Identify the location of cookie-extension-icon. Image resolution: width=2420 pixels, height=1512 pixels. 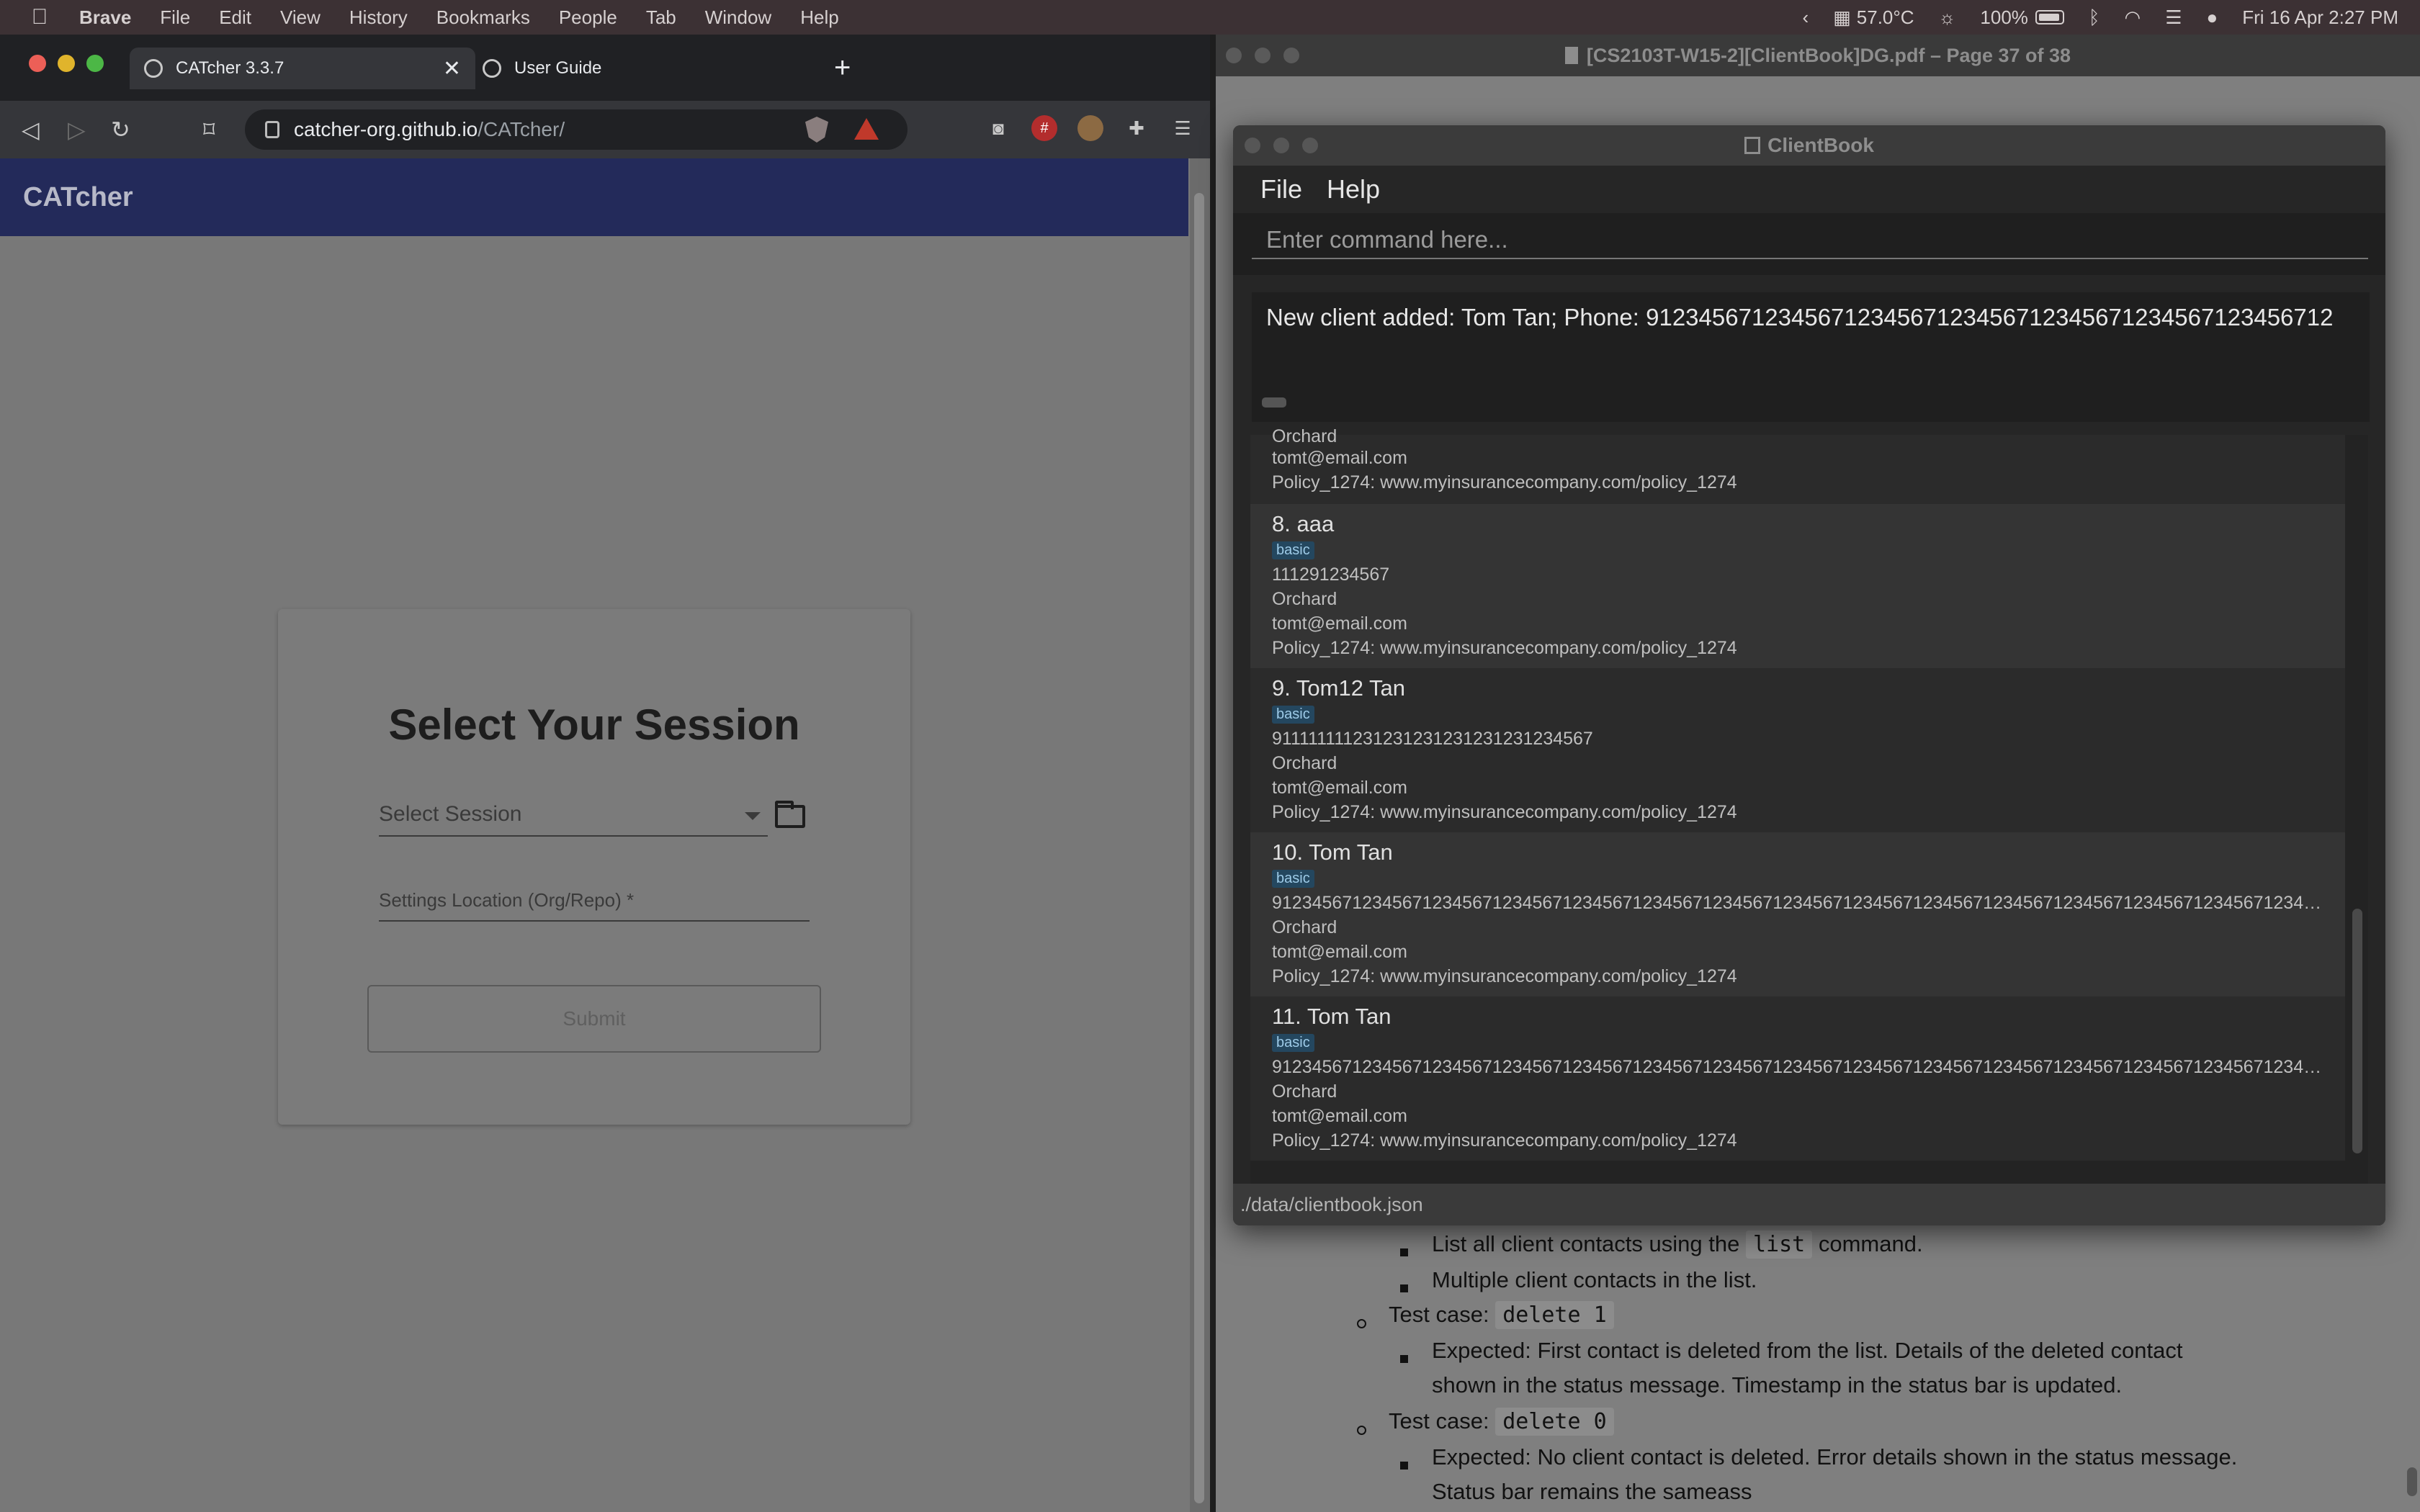
(1090, 128).